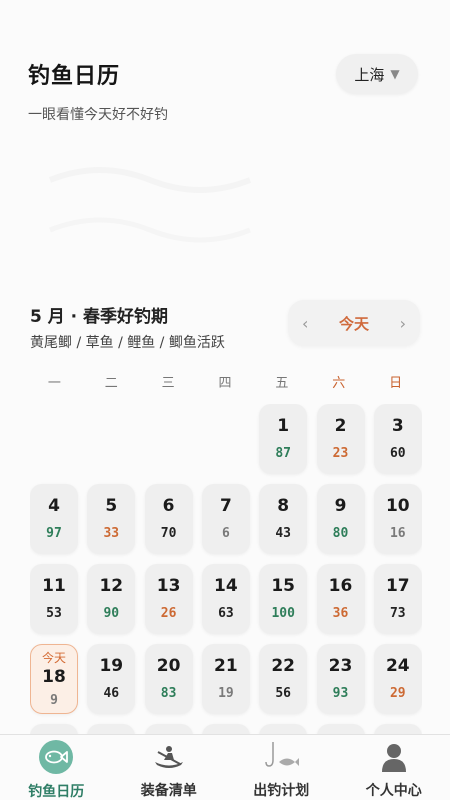  What do you see at coordinates (54, 613) in the screenshot?
I see `fishing-score: 53` at bounding box center [54, 613].